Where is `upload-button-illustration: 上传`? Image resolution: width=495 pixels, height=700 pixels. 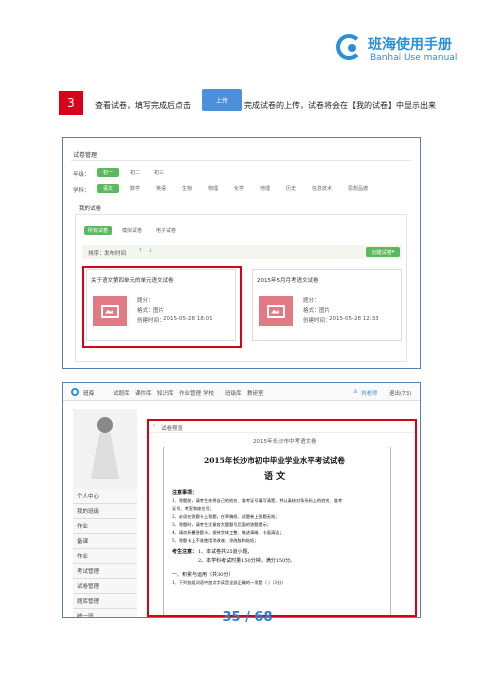
upload-button-illustration: 上传 is located at coordinates (222, 100).